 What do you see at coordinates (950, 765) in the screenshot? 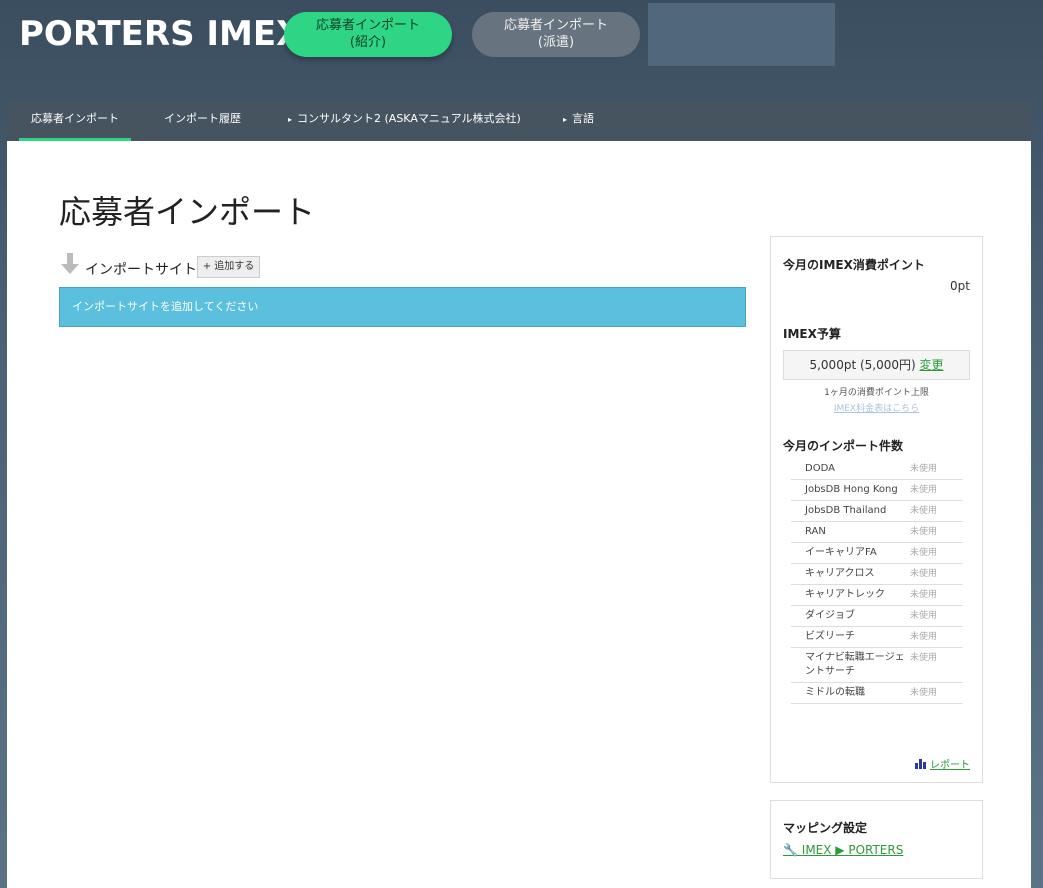
I see `report-link-label: レポート` at bounding box center [950, 765].